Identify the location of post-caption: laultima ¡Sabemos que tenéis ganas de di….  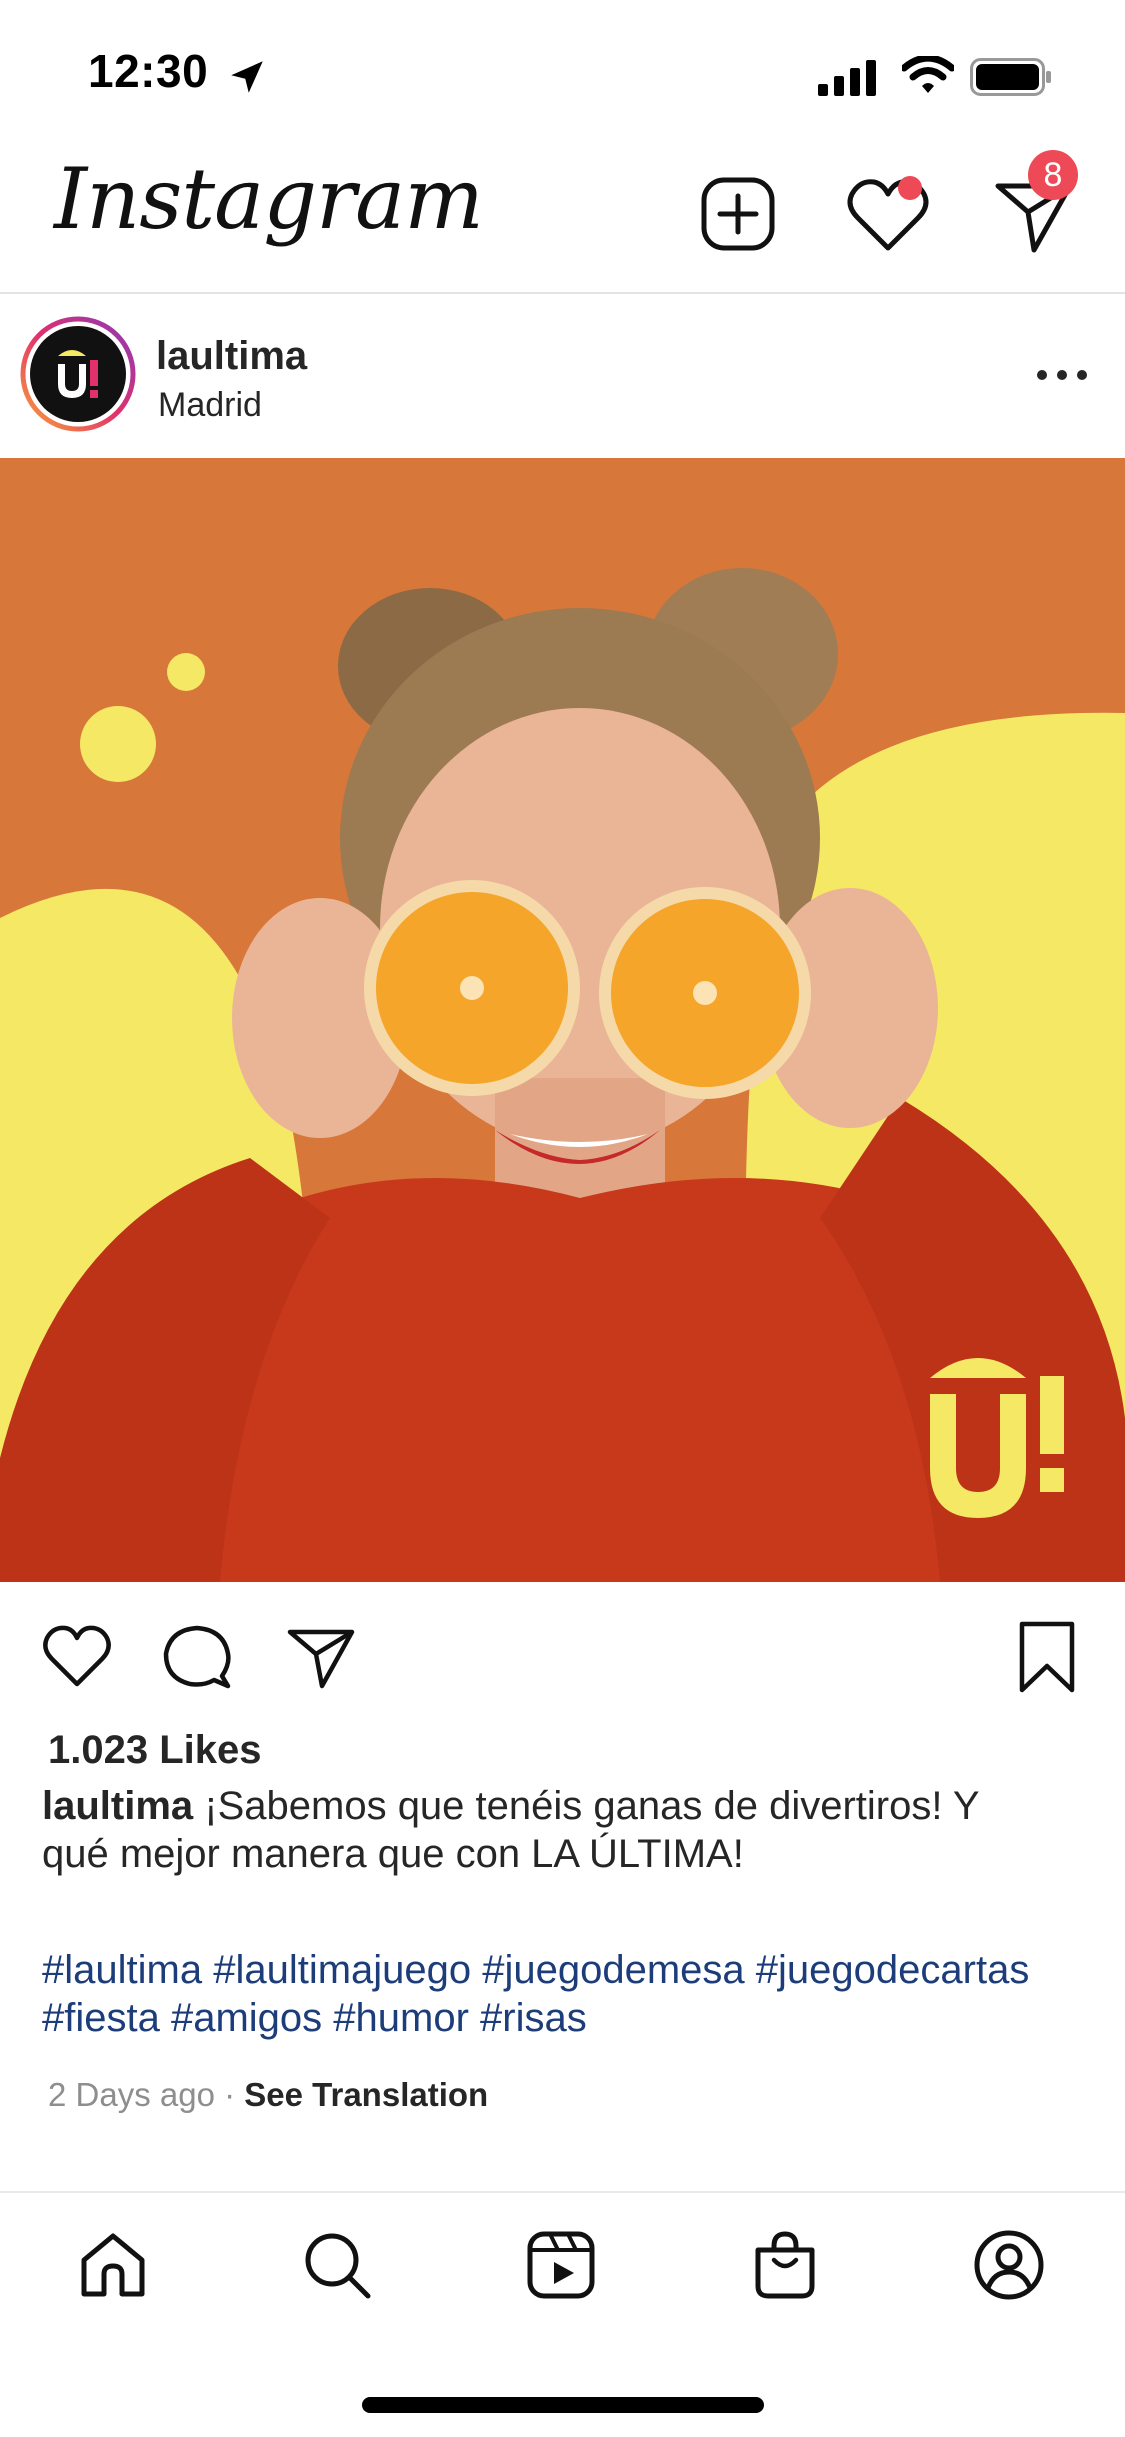
(542, 1830).